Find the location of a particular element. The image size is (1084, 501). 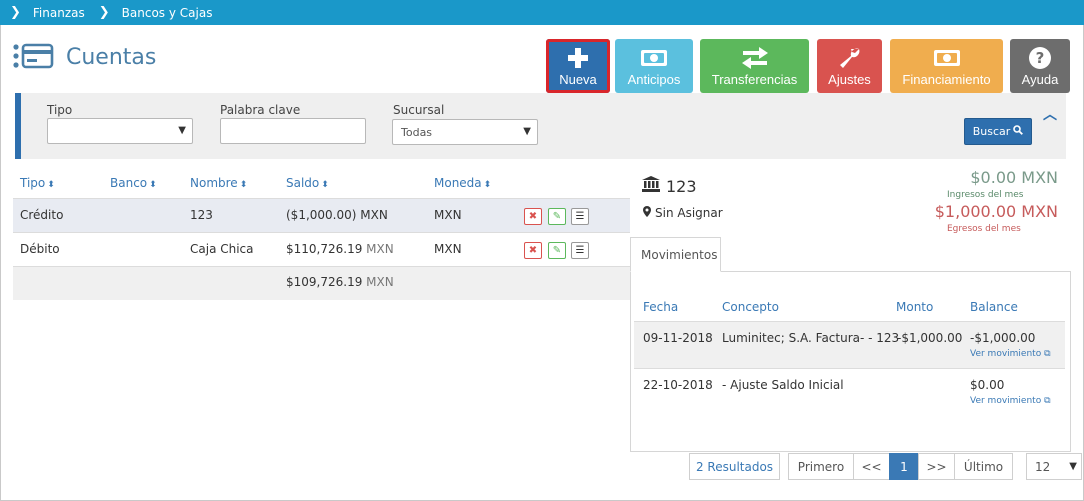

column-header-nombre: Nombre ⬍ is located at coordinates (218, 183).